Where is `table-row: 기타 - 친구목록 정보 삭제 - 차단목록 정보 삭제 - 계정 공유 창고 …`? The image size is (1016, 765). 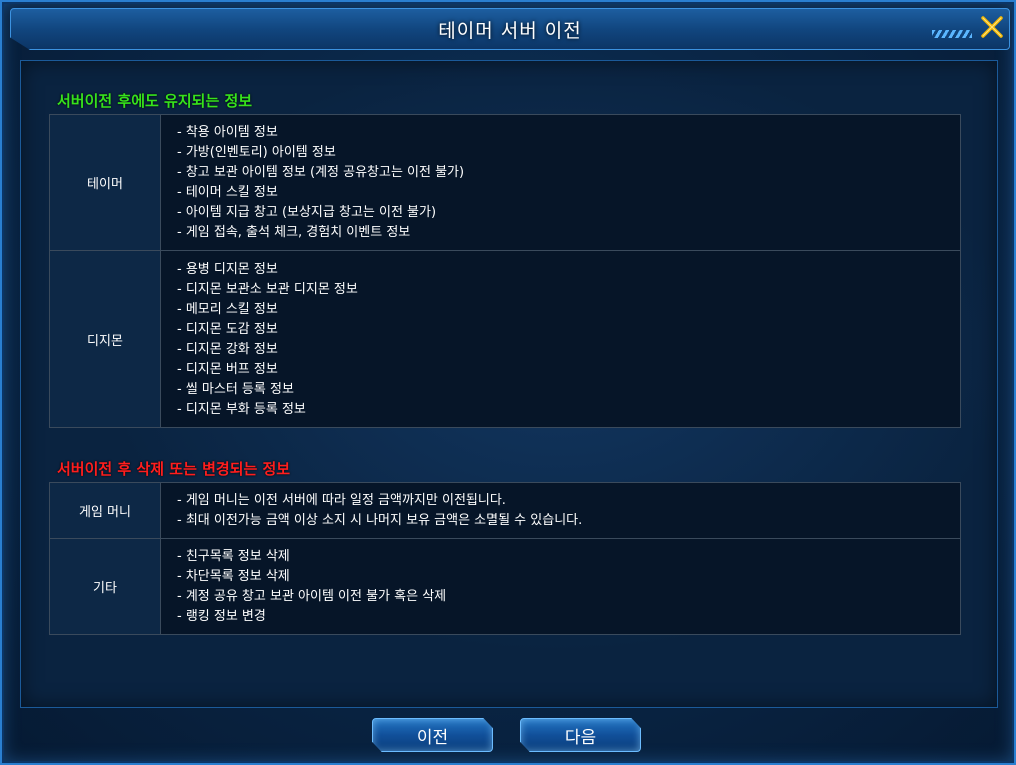 table-row: 기타 - 친구목록 정보 삭제 - 차단목록 정보 삭제 - 계정 공유 창고 … is located at coordinates (505, 586).